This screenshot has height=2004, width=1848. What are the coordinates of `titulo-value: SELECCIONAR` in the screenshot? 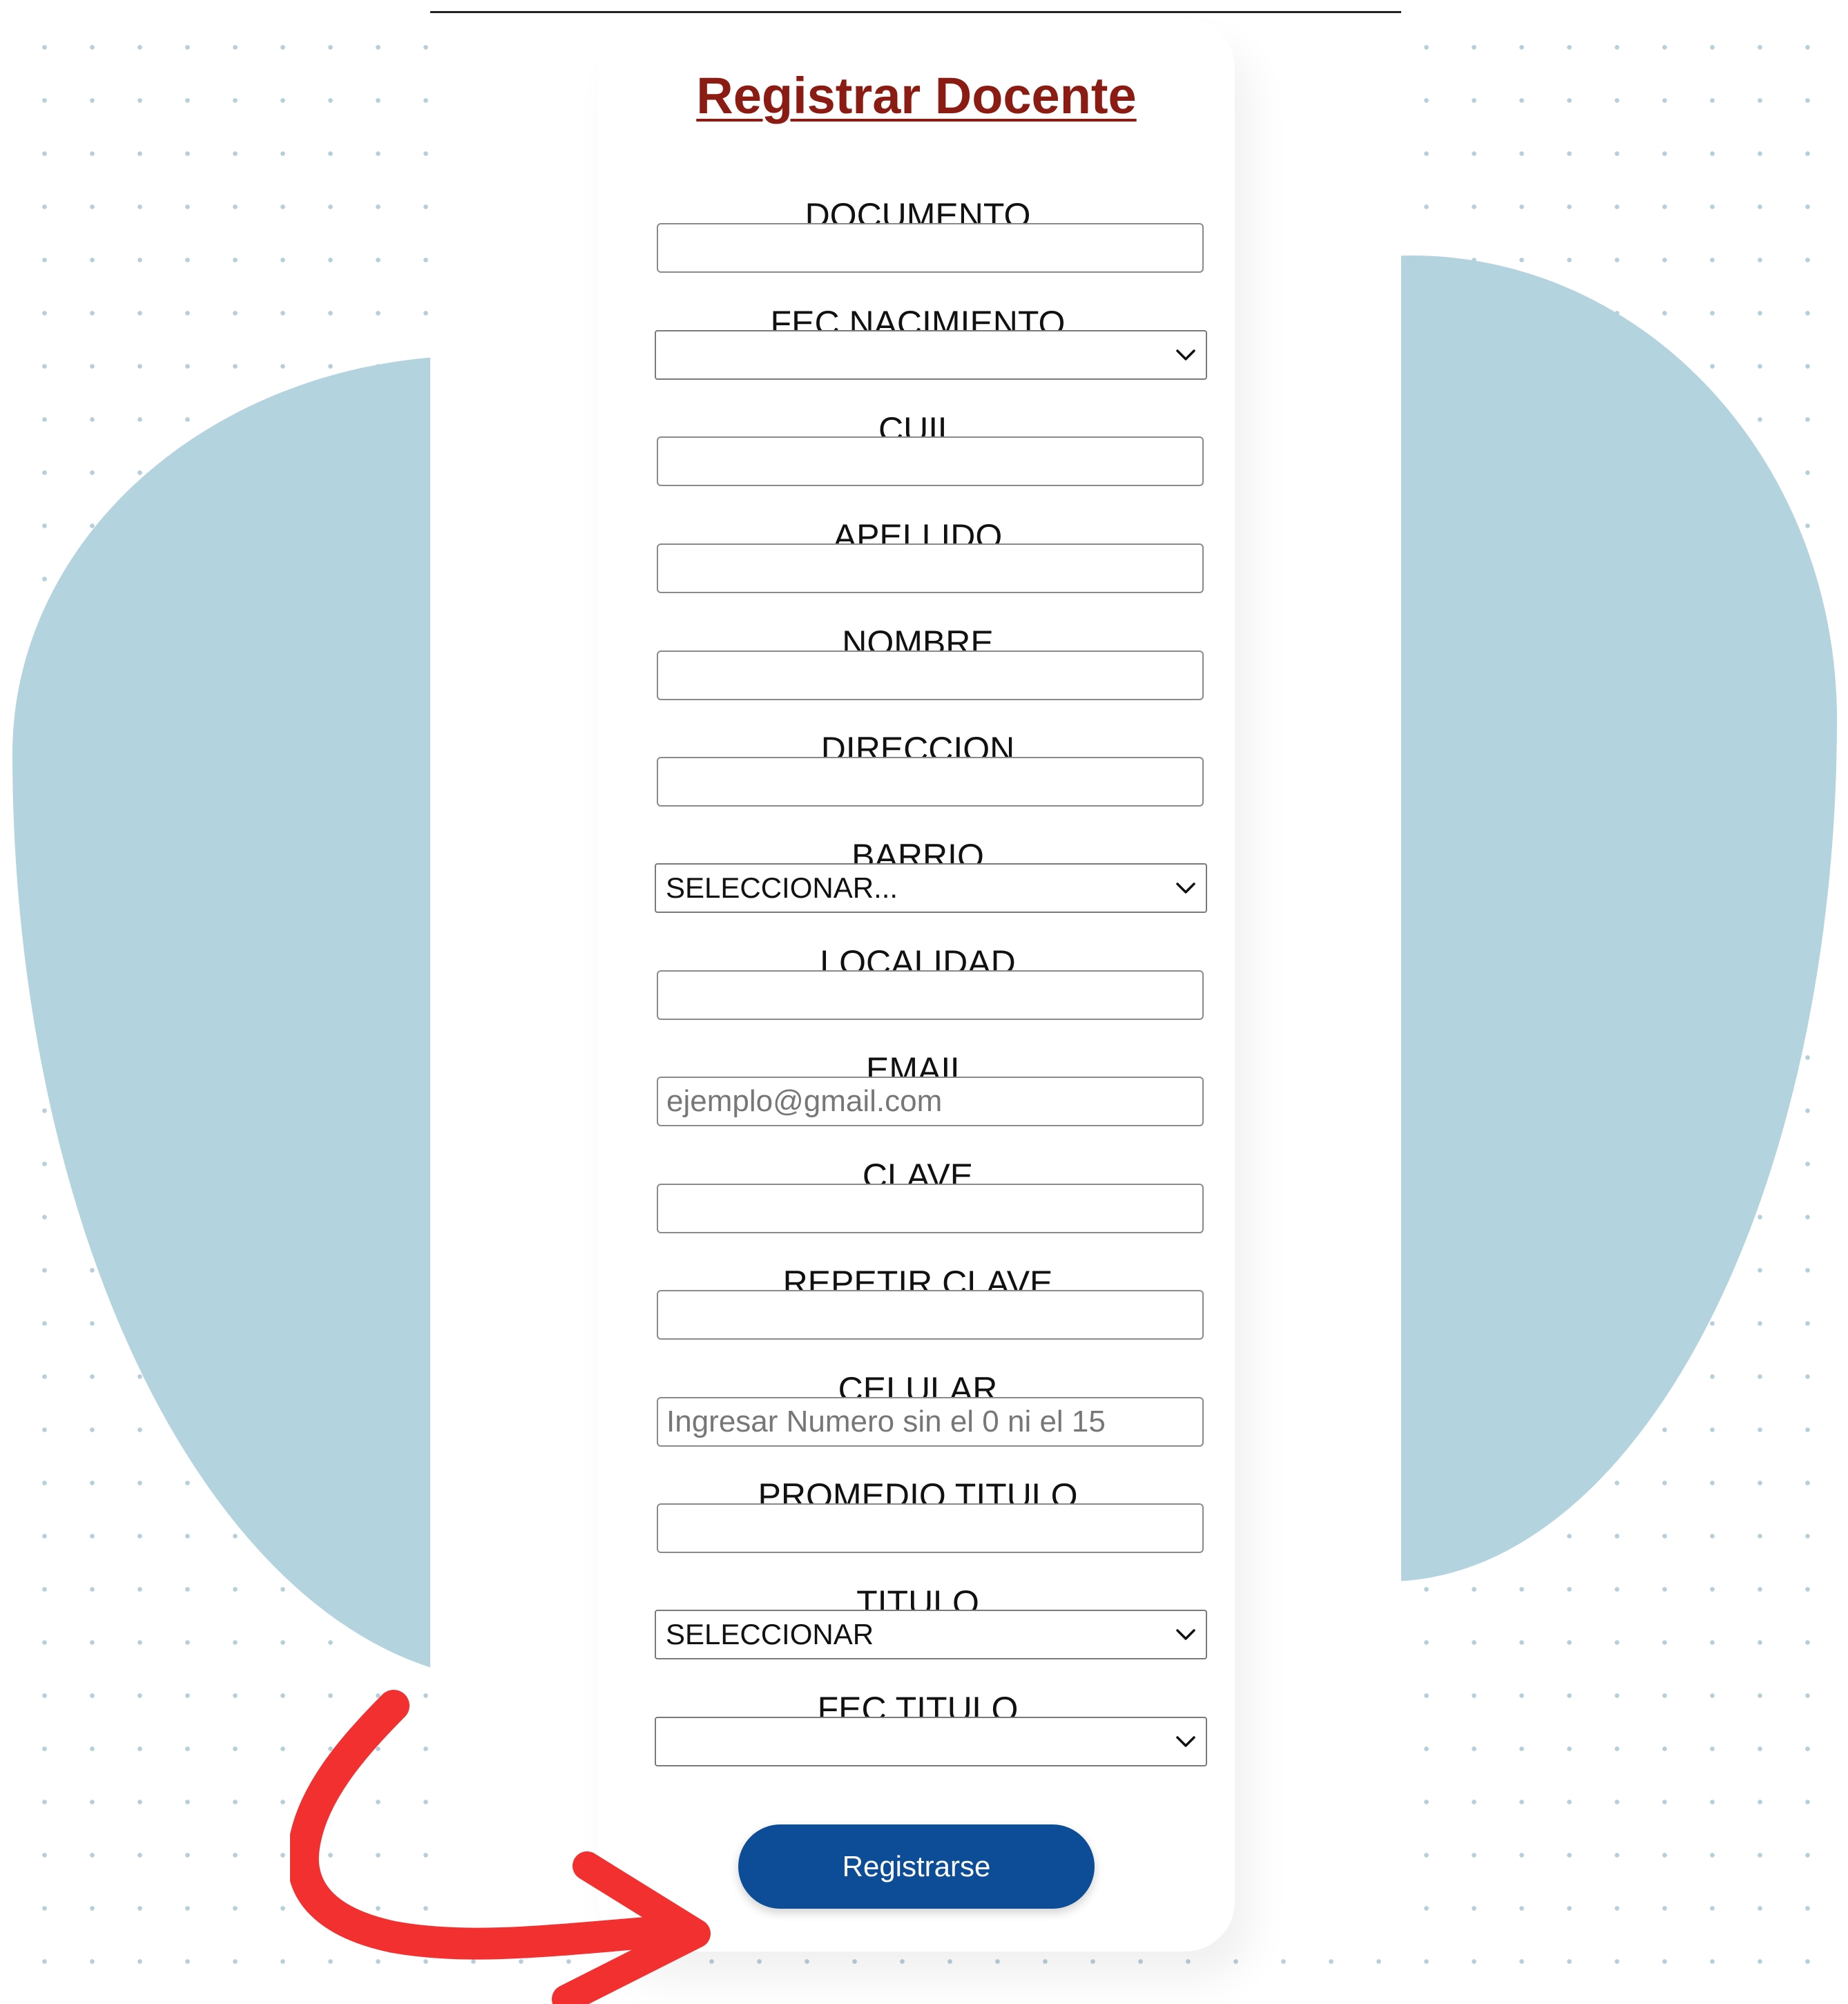 It's located at (770, 1634).